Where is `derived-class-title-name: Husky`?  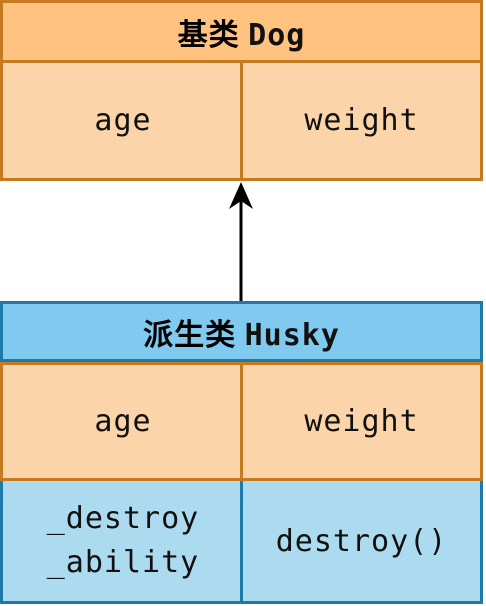 derived-class-title-name: Husky is located at coordinates (292, 335).